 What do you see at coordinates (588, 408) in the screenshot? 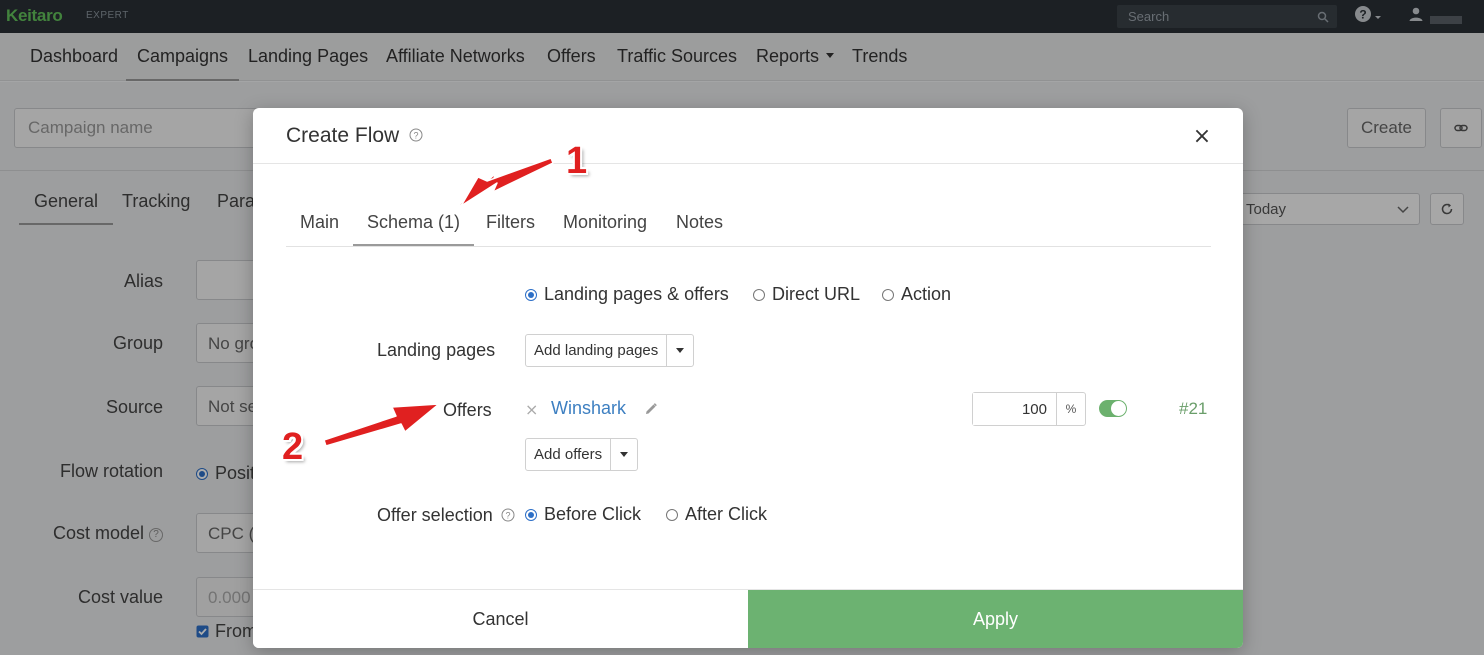
I see `offer-link: Winshark` at bounding box center [588, 408].